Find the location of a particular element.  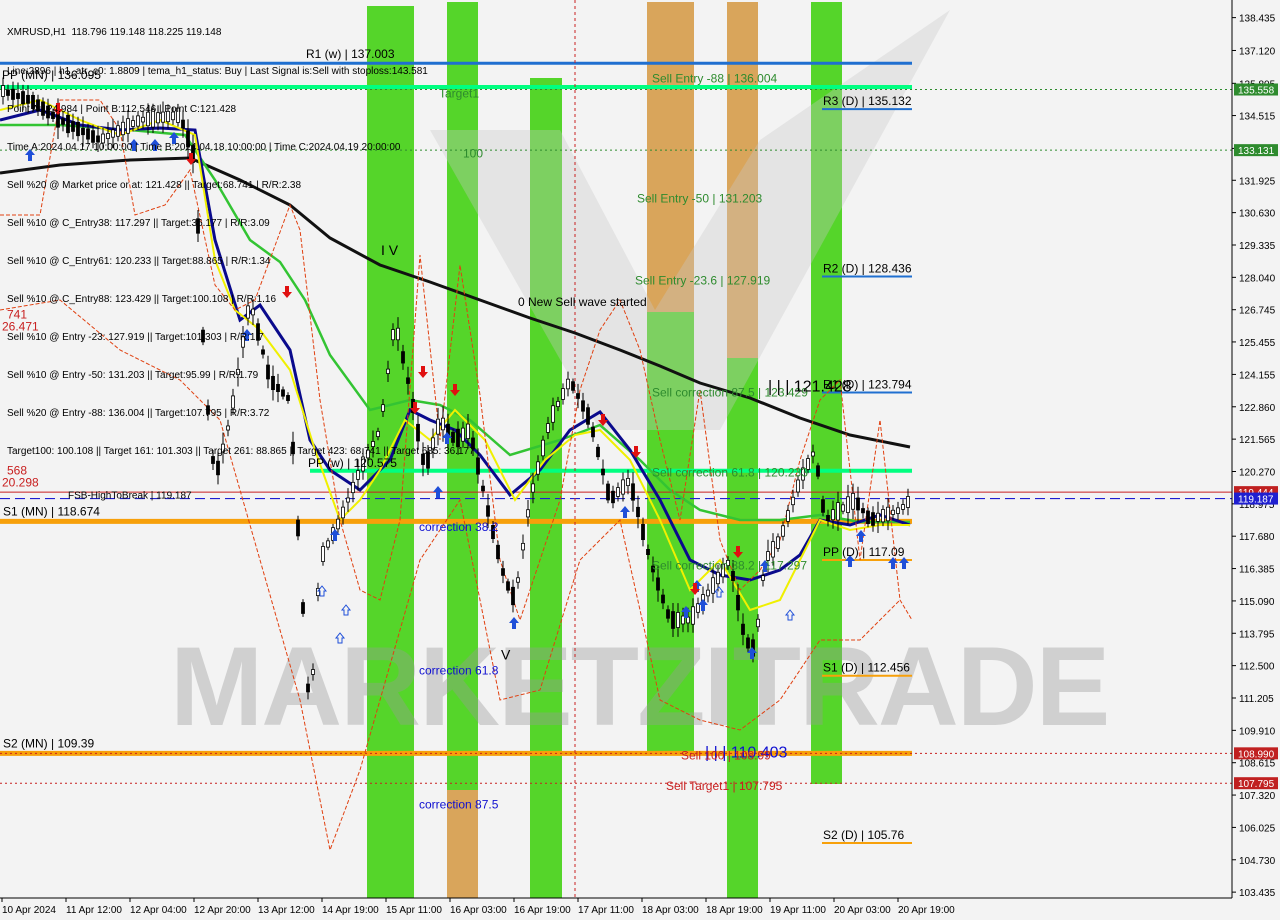

price-tick-label: 128.040 is located at coordinates (1257, 278).